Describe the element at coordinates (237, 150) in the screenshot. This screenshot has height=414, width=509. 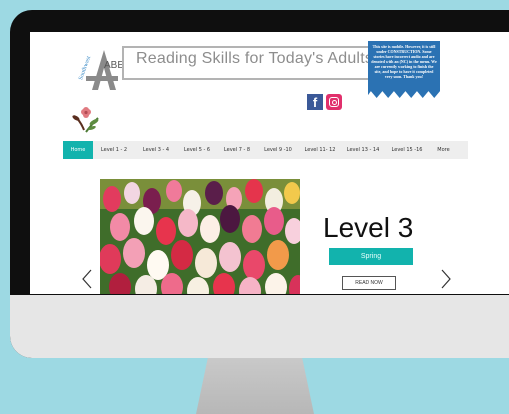
I see `nav-item-level-7-8: Level 7 - 8` at that location.